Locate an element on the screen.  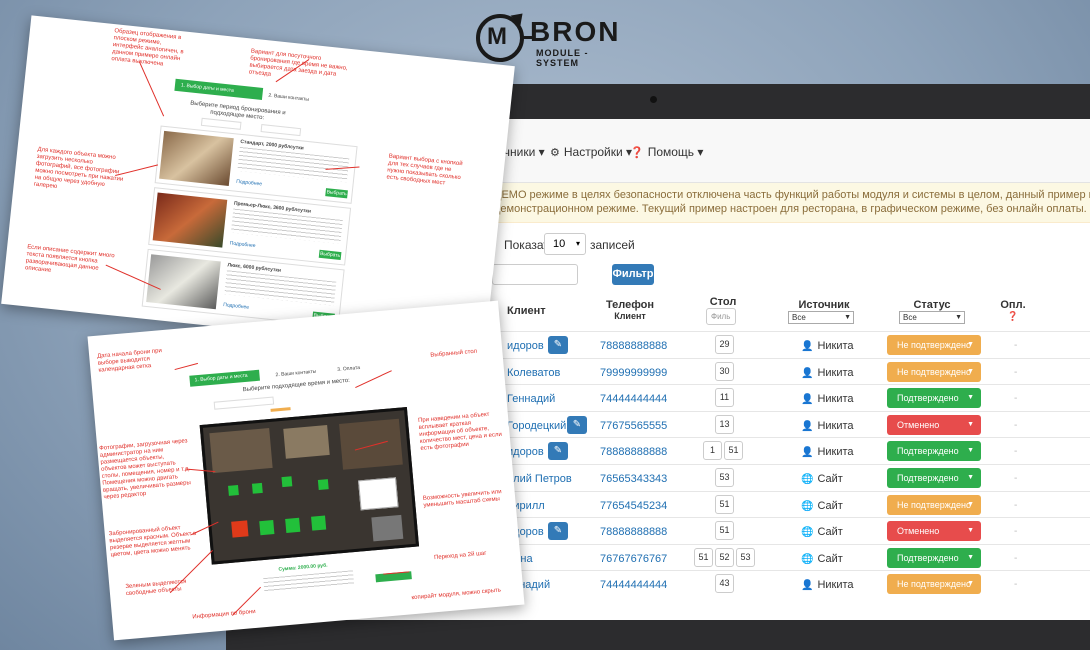
table-number-badge: 13 is located at coordinates (724, 424).